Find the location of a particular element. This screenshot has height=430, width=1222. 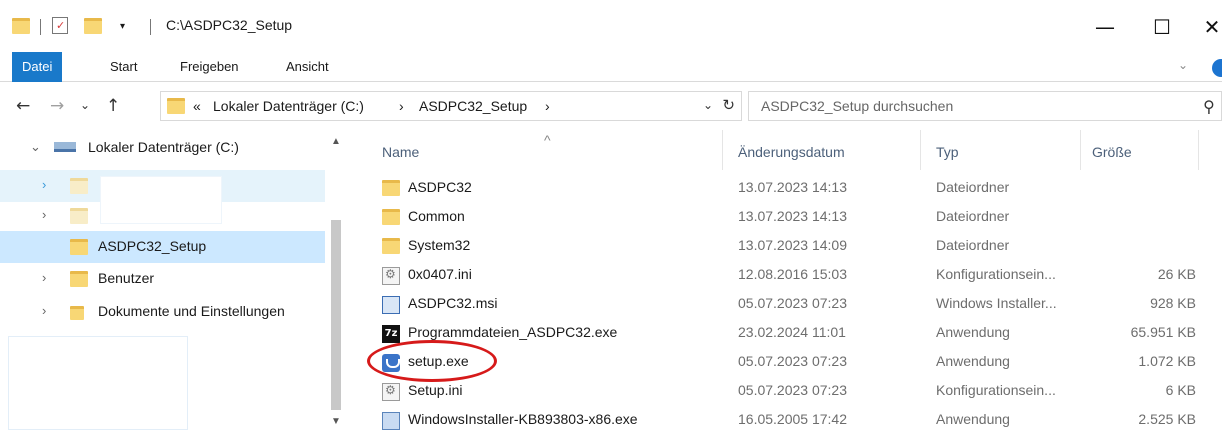

search-box: ASDPC32_Setup durchsuchen ⚲ is located at coordinates (985, 106).